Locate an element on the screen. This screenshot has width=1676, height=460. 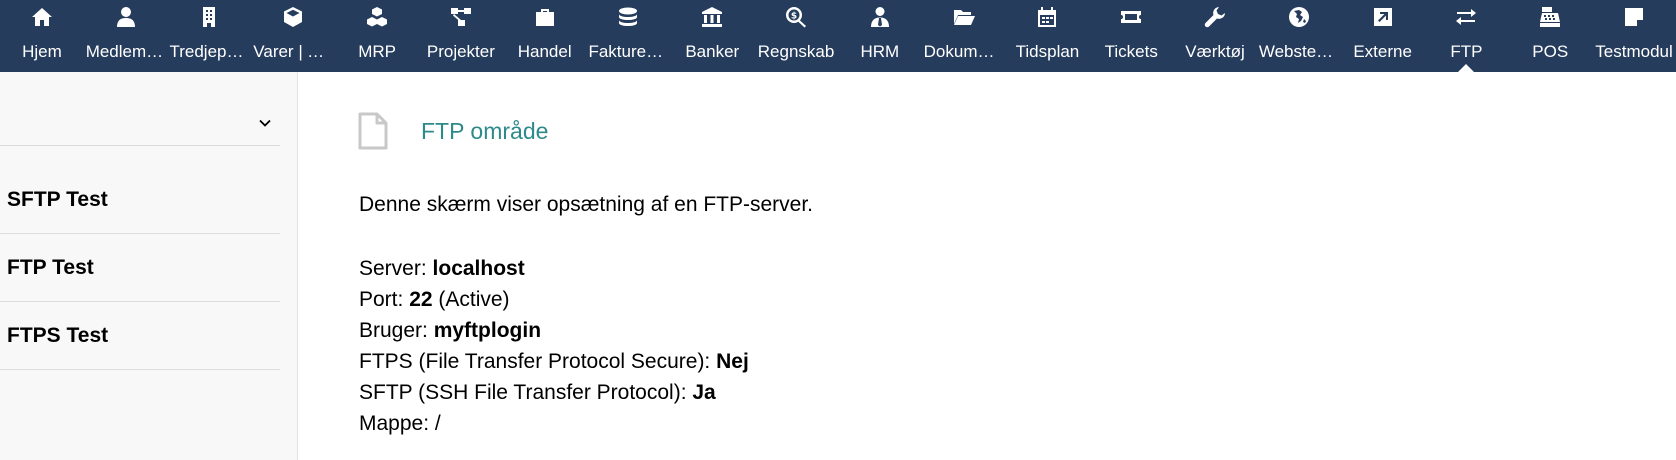
top-menu-item-label: Dokumenter is located at coordinates (963, 51).